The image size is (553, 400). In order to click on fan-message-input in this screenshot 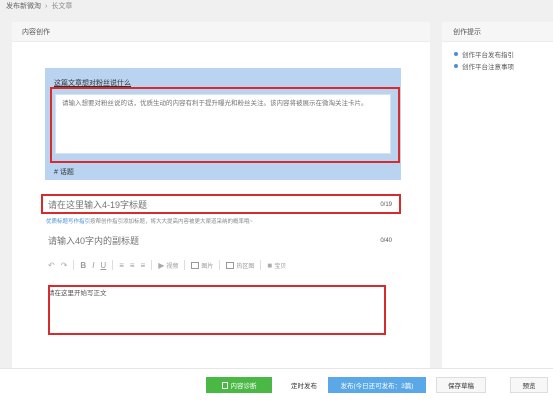, I will do `click(223, 124)`.